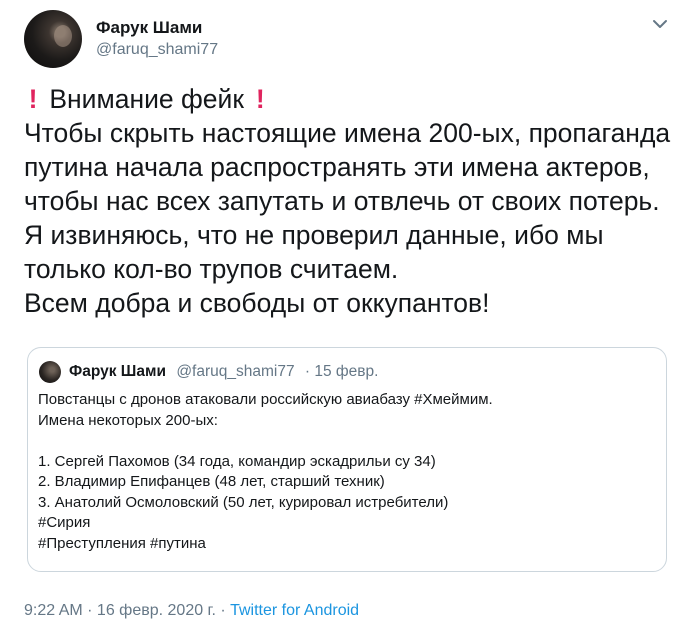 The width and height of the screenshot is (700, 632). Describe the element at coordinates (117, 371) in the screenshot. I see `quoted-author-name: Фарук Шами` at that location.